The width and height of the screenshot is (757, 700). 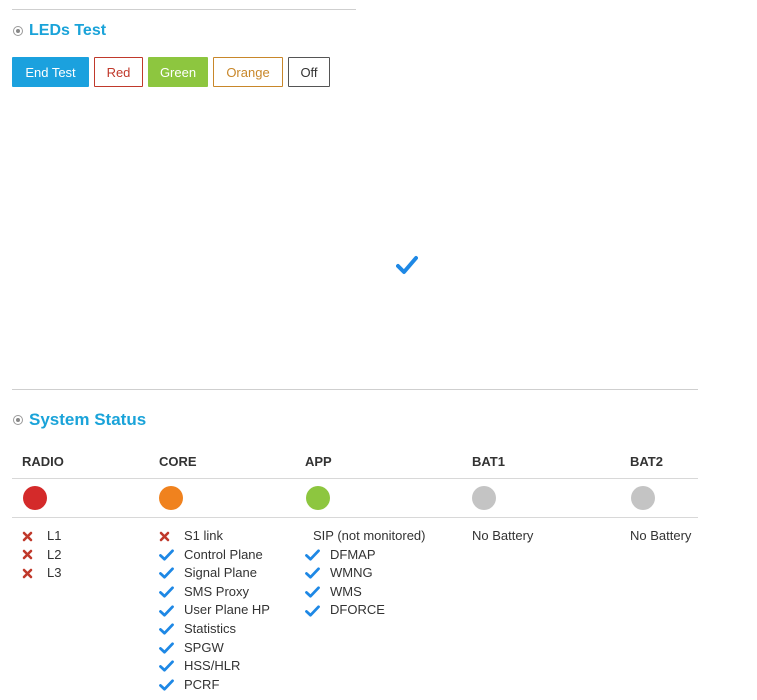 I want to click on leds-test-title: LEDs Test, so click(x=68, y=30).